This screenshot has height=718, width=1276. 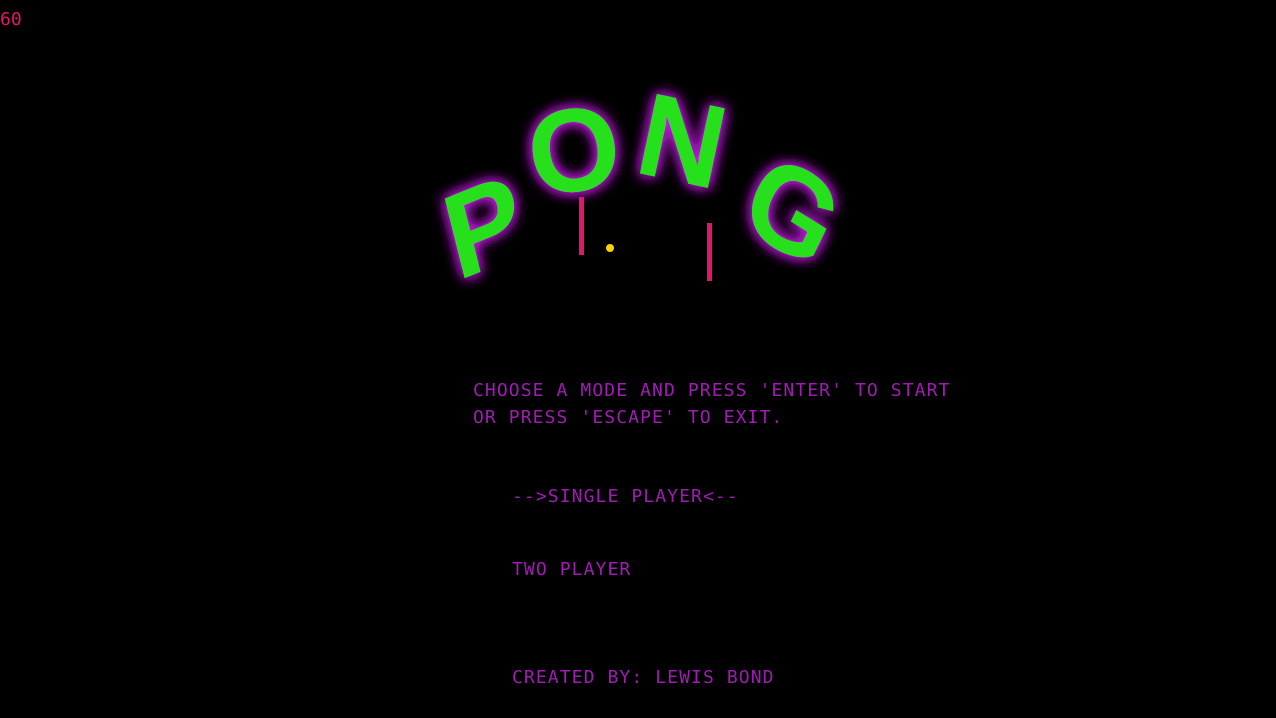 What do you see at coordinates (628, 417) in the screenshot?
I see `instruction-line-2: OR PRESS 'ESCAPE' TO EXIT.` at bounding box center [628, 417].